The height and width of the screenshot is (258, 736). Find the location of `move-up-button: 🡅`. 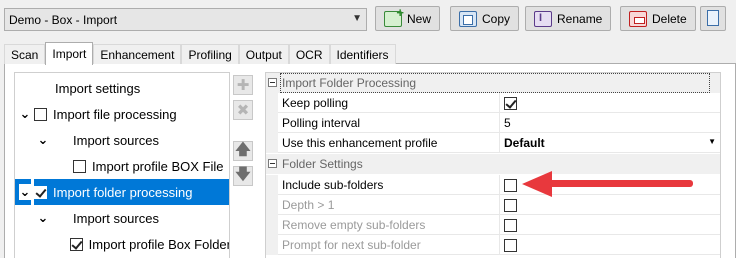

move-up-button: 🡅 is located at coordinates (243, 151).